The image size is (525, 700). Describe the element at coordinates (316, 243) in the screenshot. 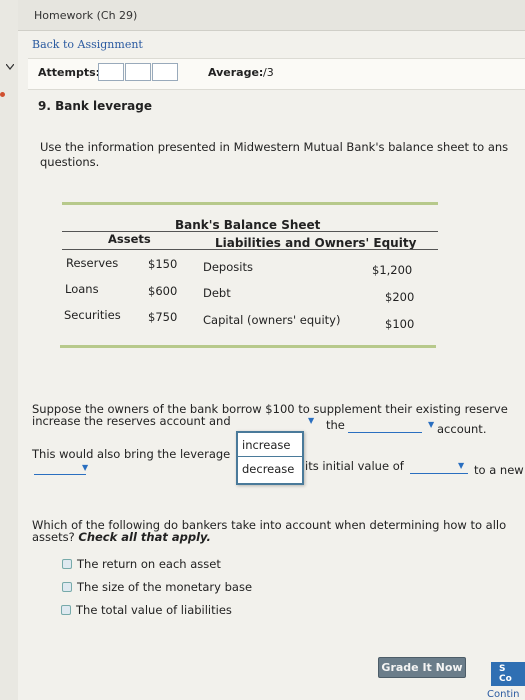

I see `liabilities-column-header: Liabilities and Owners' Equity` at that location.